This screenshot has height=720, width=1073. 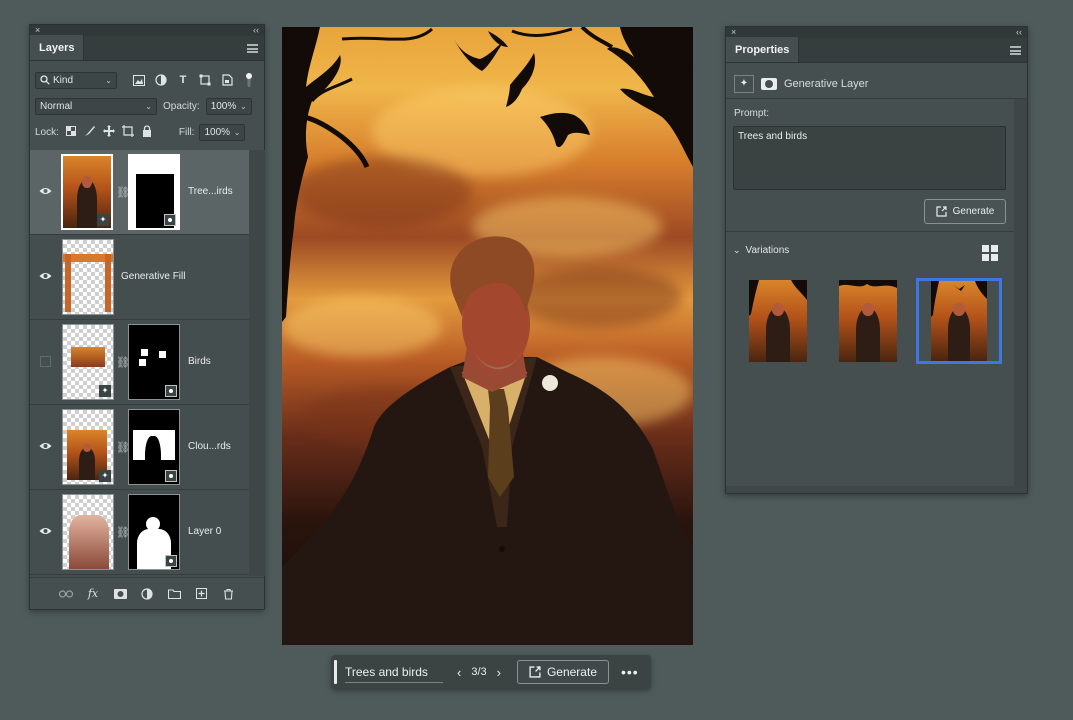 I want to click on lock-all-icon, so click(x=147, y=132).